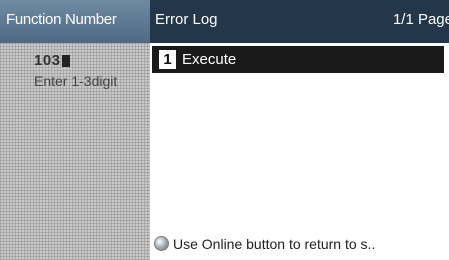 Image resolution: width=449 pixels, height=260 pixels. Describe the element at coordinates (209, 59) in the screenshot. I see `menu-item-label: Execute` at that location.